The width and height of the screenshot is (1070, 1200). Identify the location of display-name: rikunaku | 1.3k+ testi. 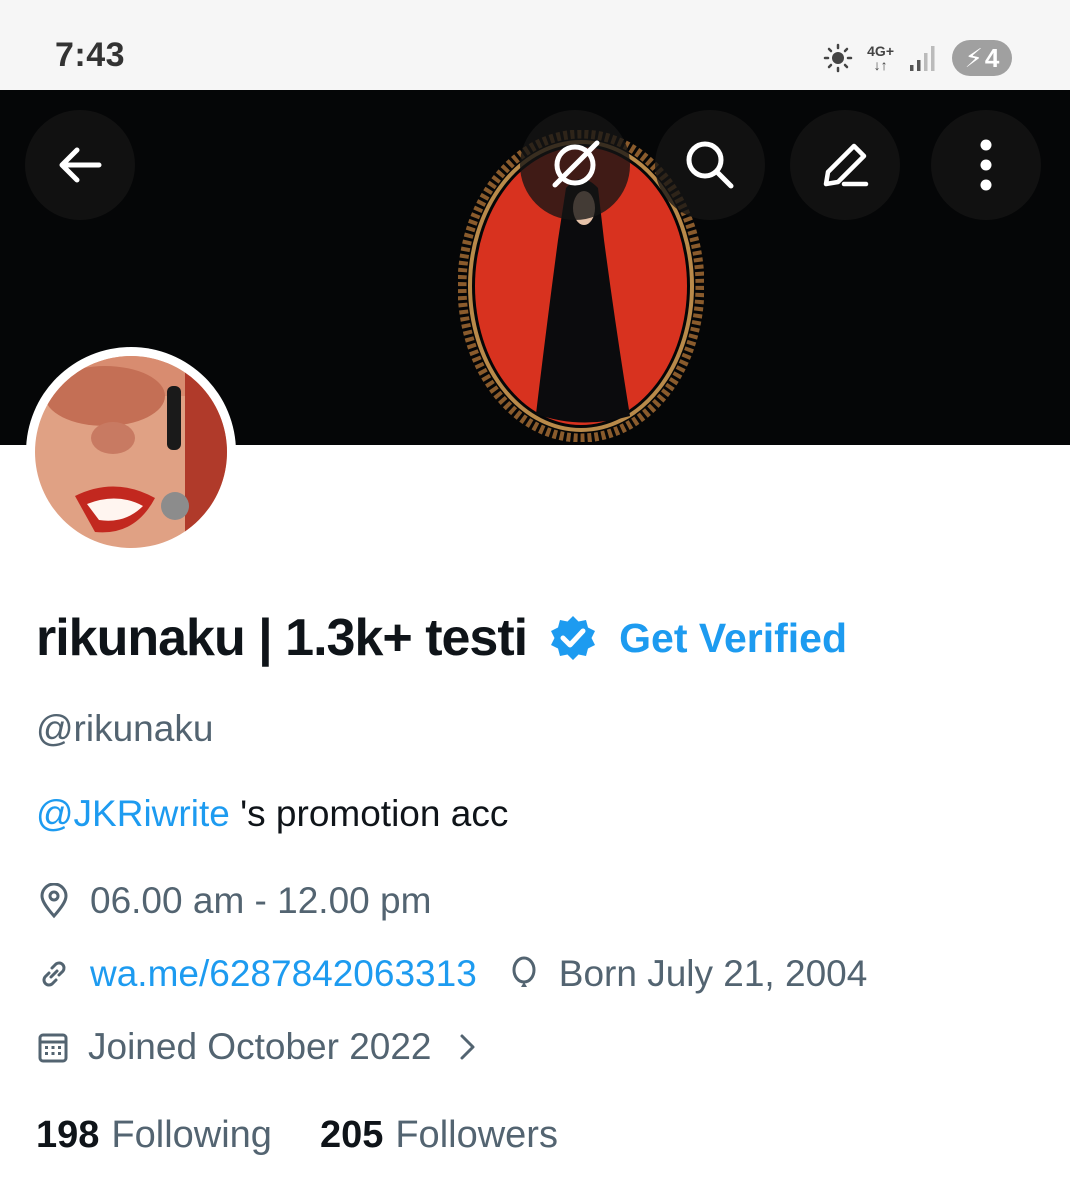
(282, 638).